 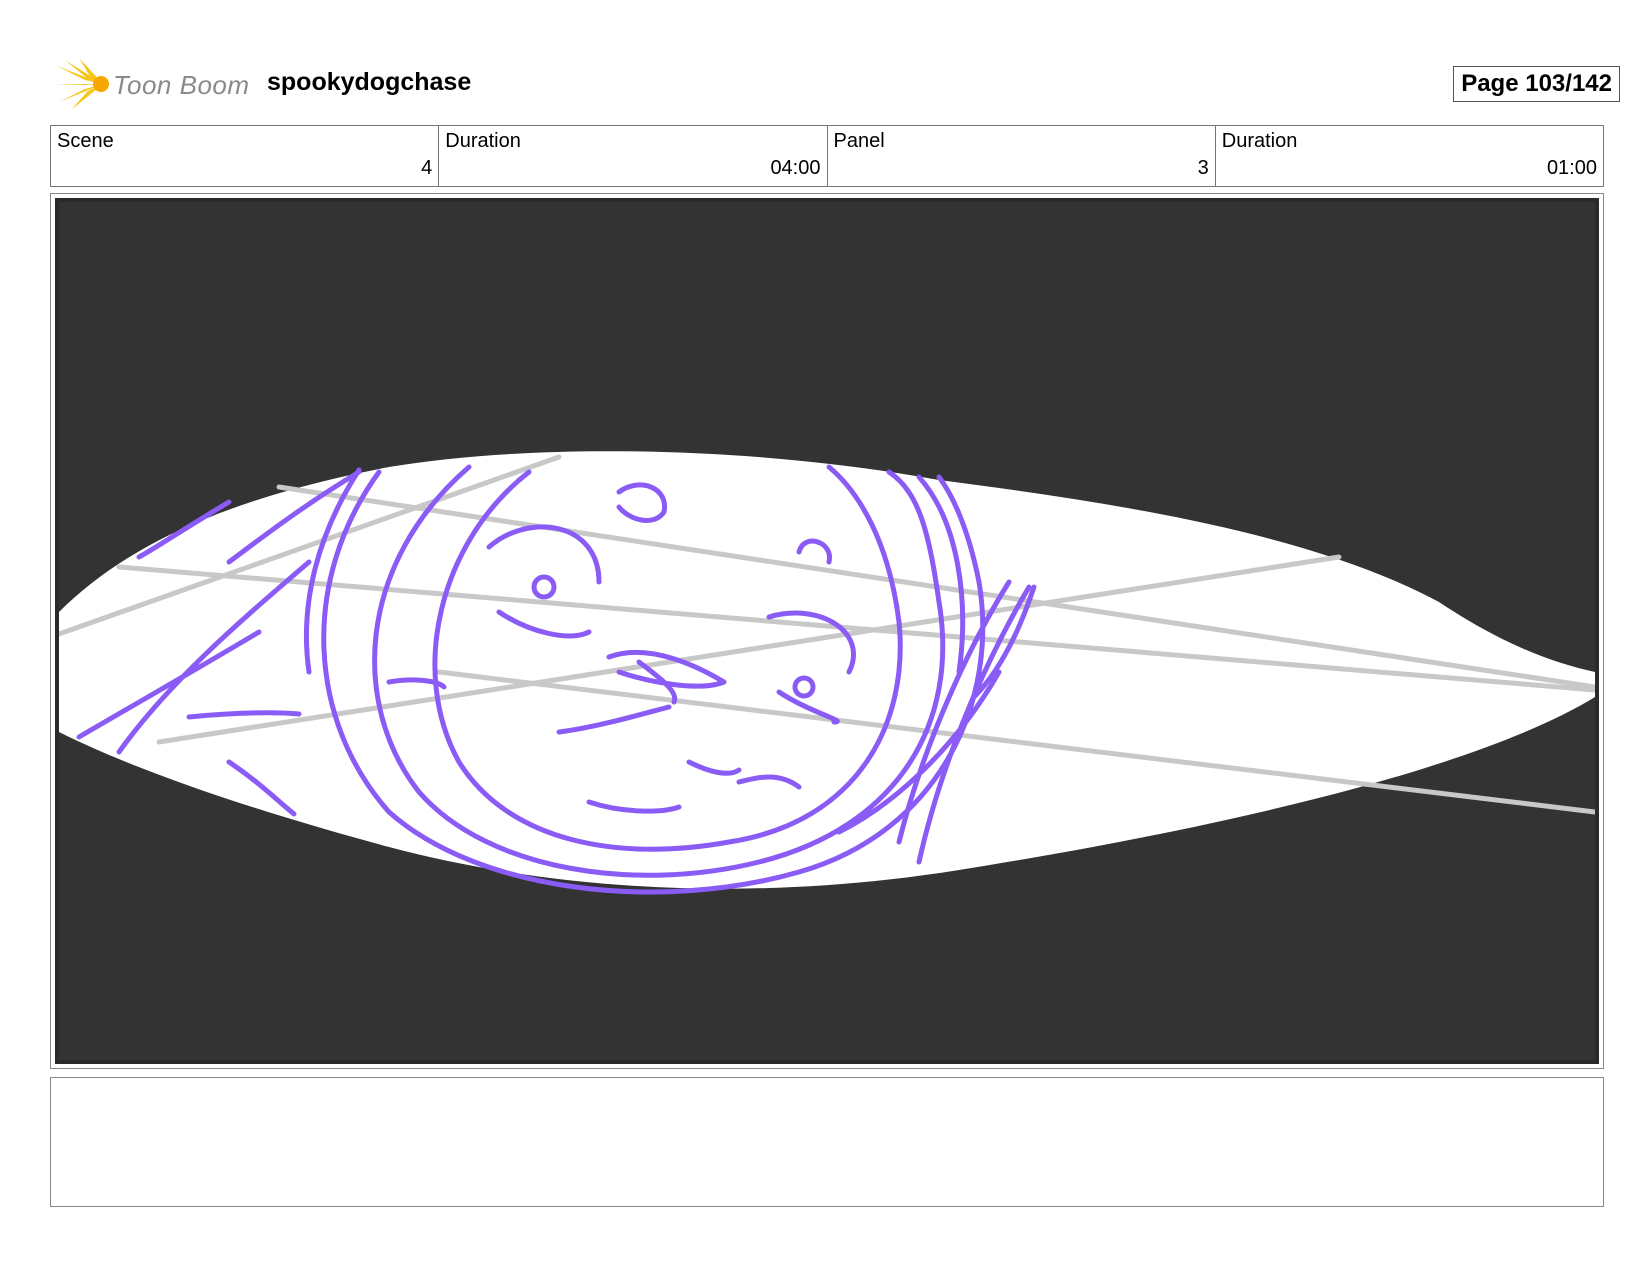 What do you see at coordinates (181, 85) in the screenshot?
I see `logo-text: Toon Boom` at bounding box center [181, 85].